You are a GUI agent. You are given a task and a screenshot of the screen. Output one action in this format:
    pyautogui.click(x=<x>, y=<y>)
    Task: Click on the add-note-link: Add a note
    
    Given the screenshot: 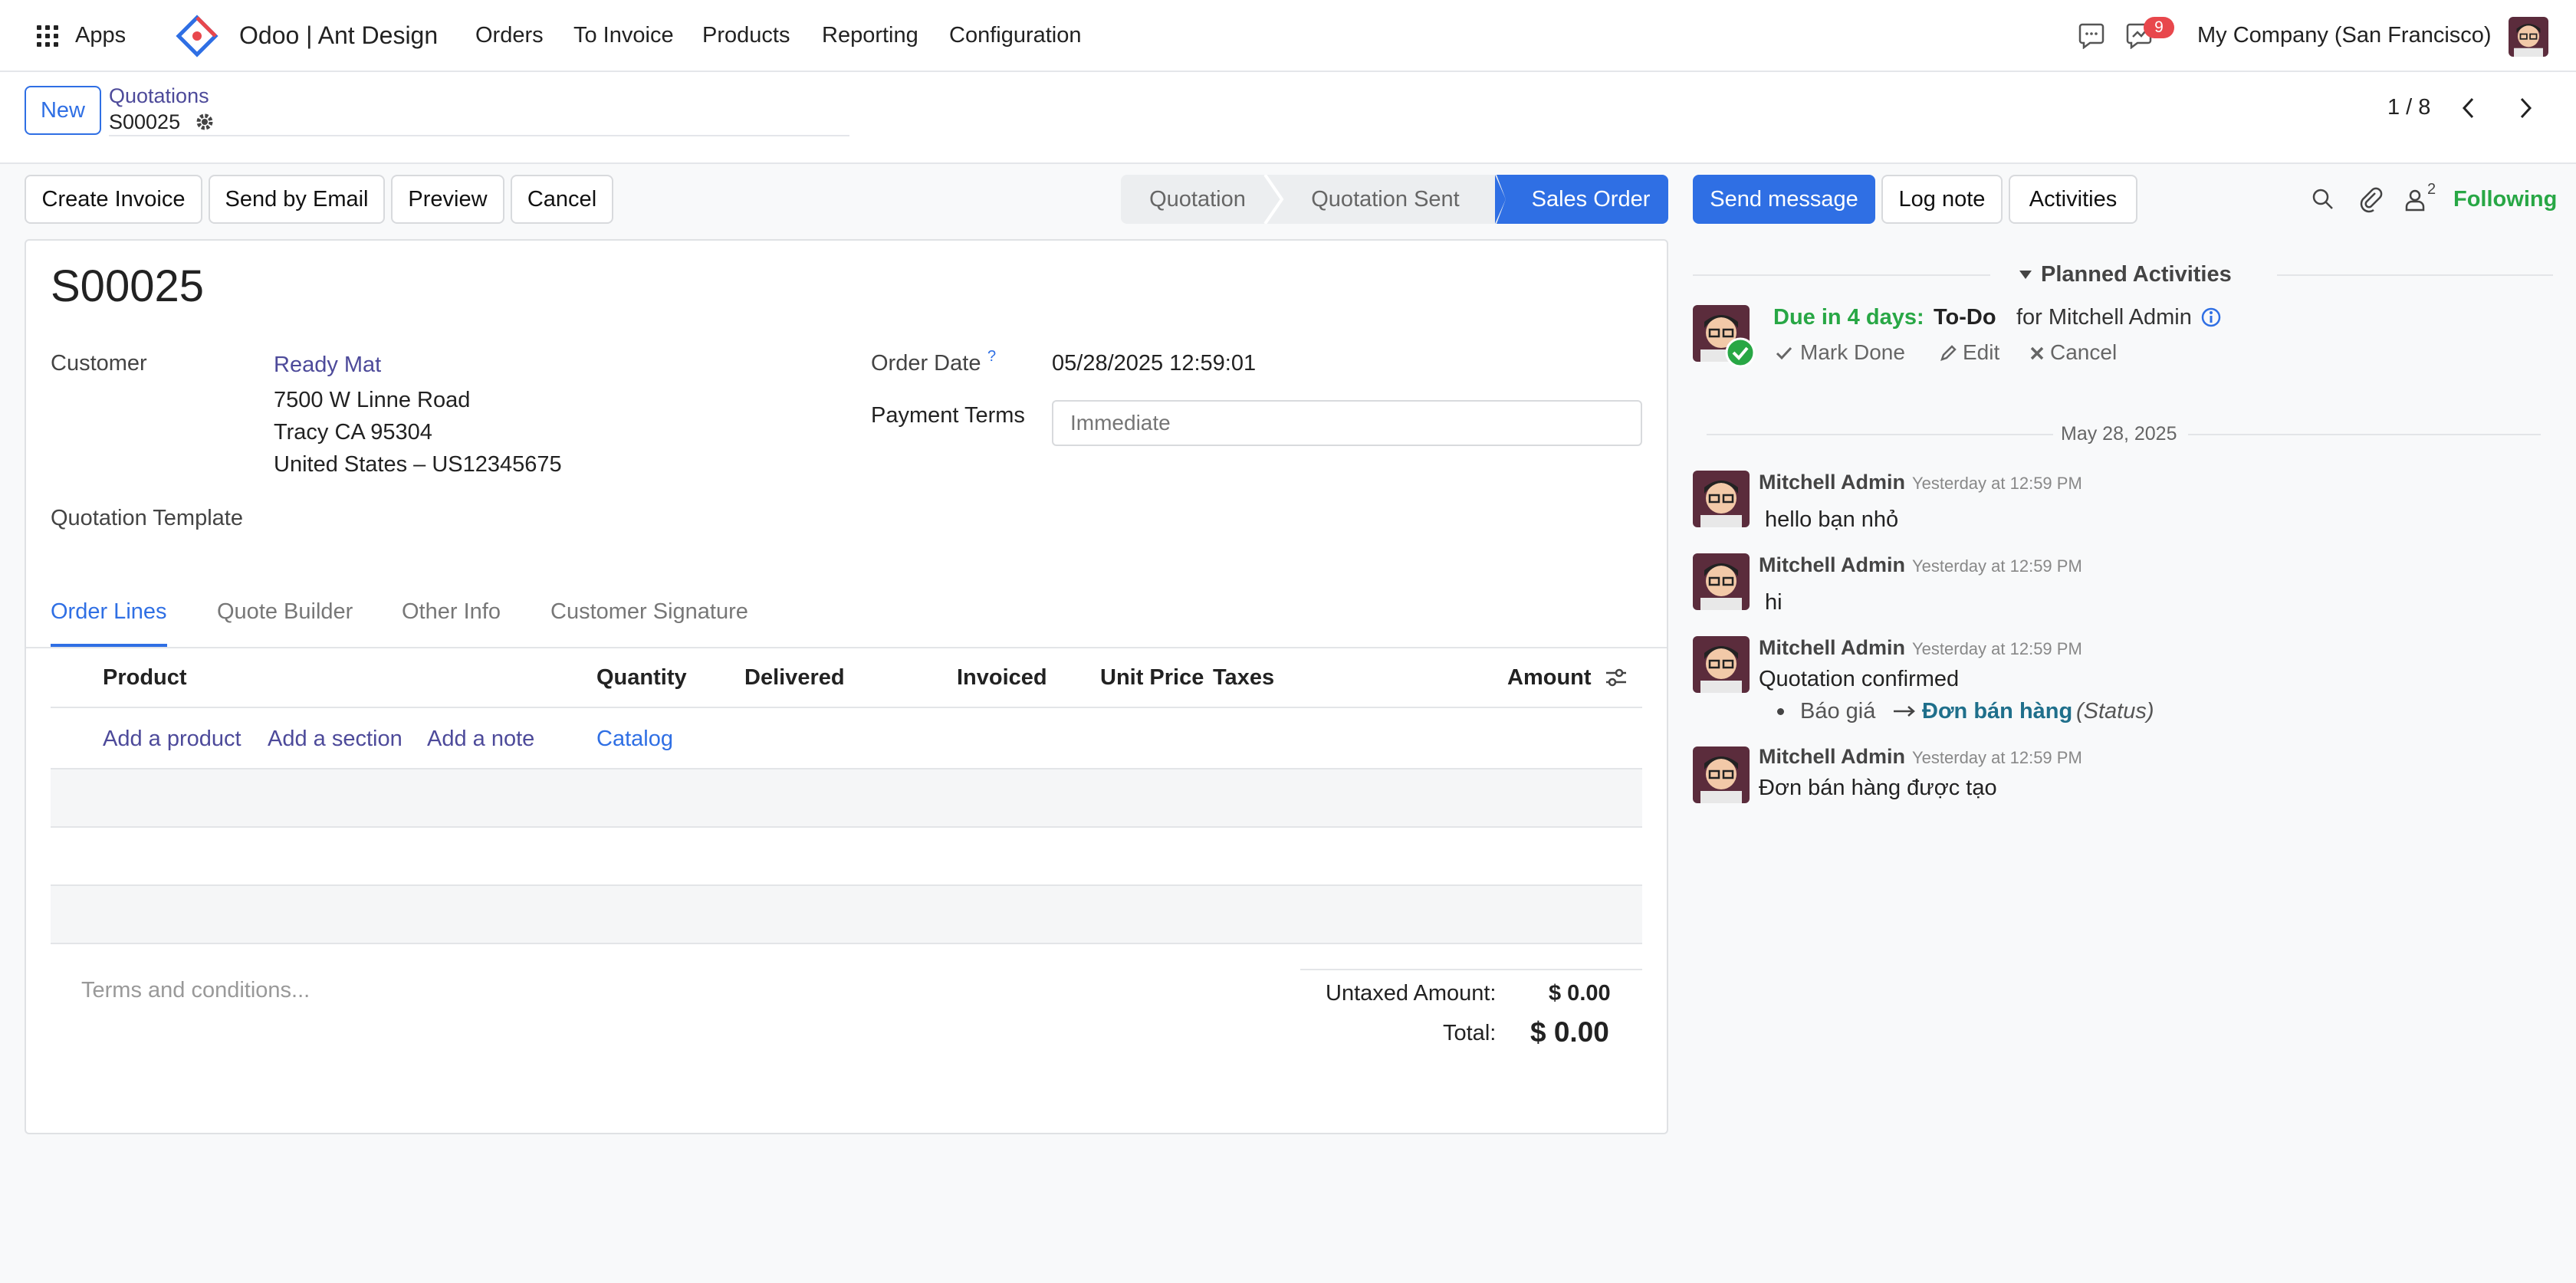 What is the action you would take?
    pyautogui.click(x=481, y=739)
    